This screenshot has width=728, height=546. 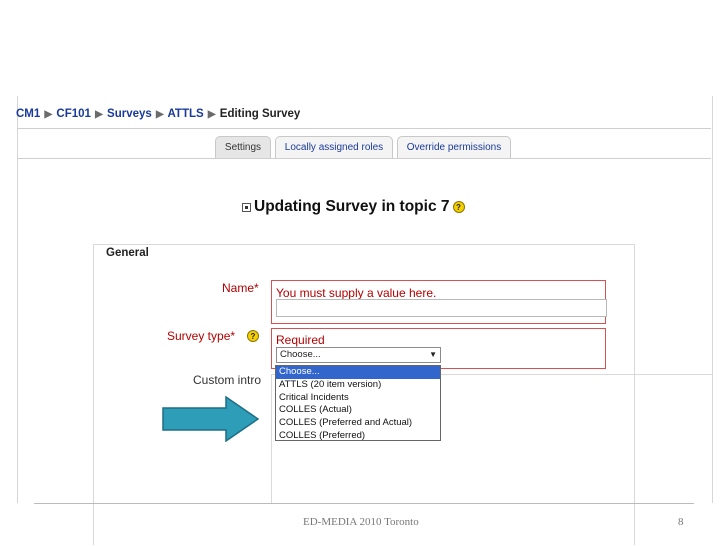 I want to click on fieldset-legend: General, so click(x=127, y=253).